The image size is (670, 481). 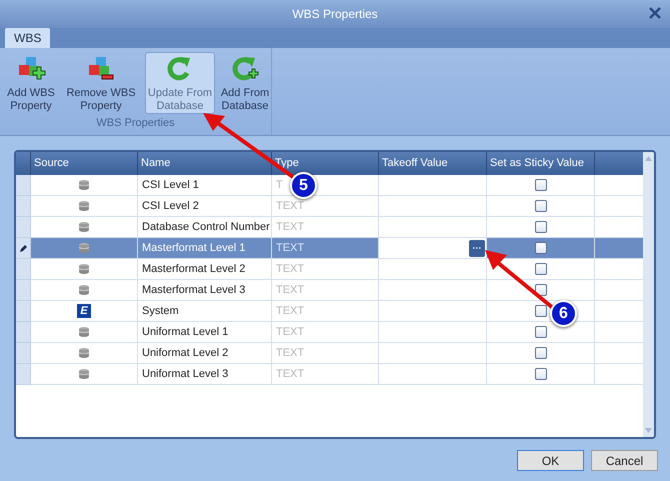 What do you see at coordinates (655, 13) in the screenshot?
I see `close-icon` at bounding box center [655, 13].